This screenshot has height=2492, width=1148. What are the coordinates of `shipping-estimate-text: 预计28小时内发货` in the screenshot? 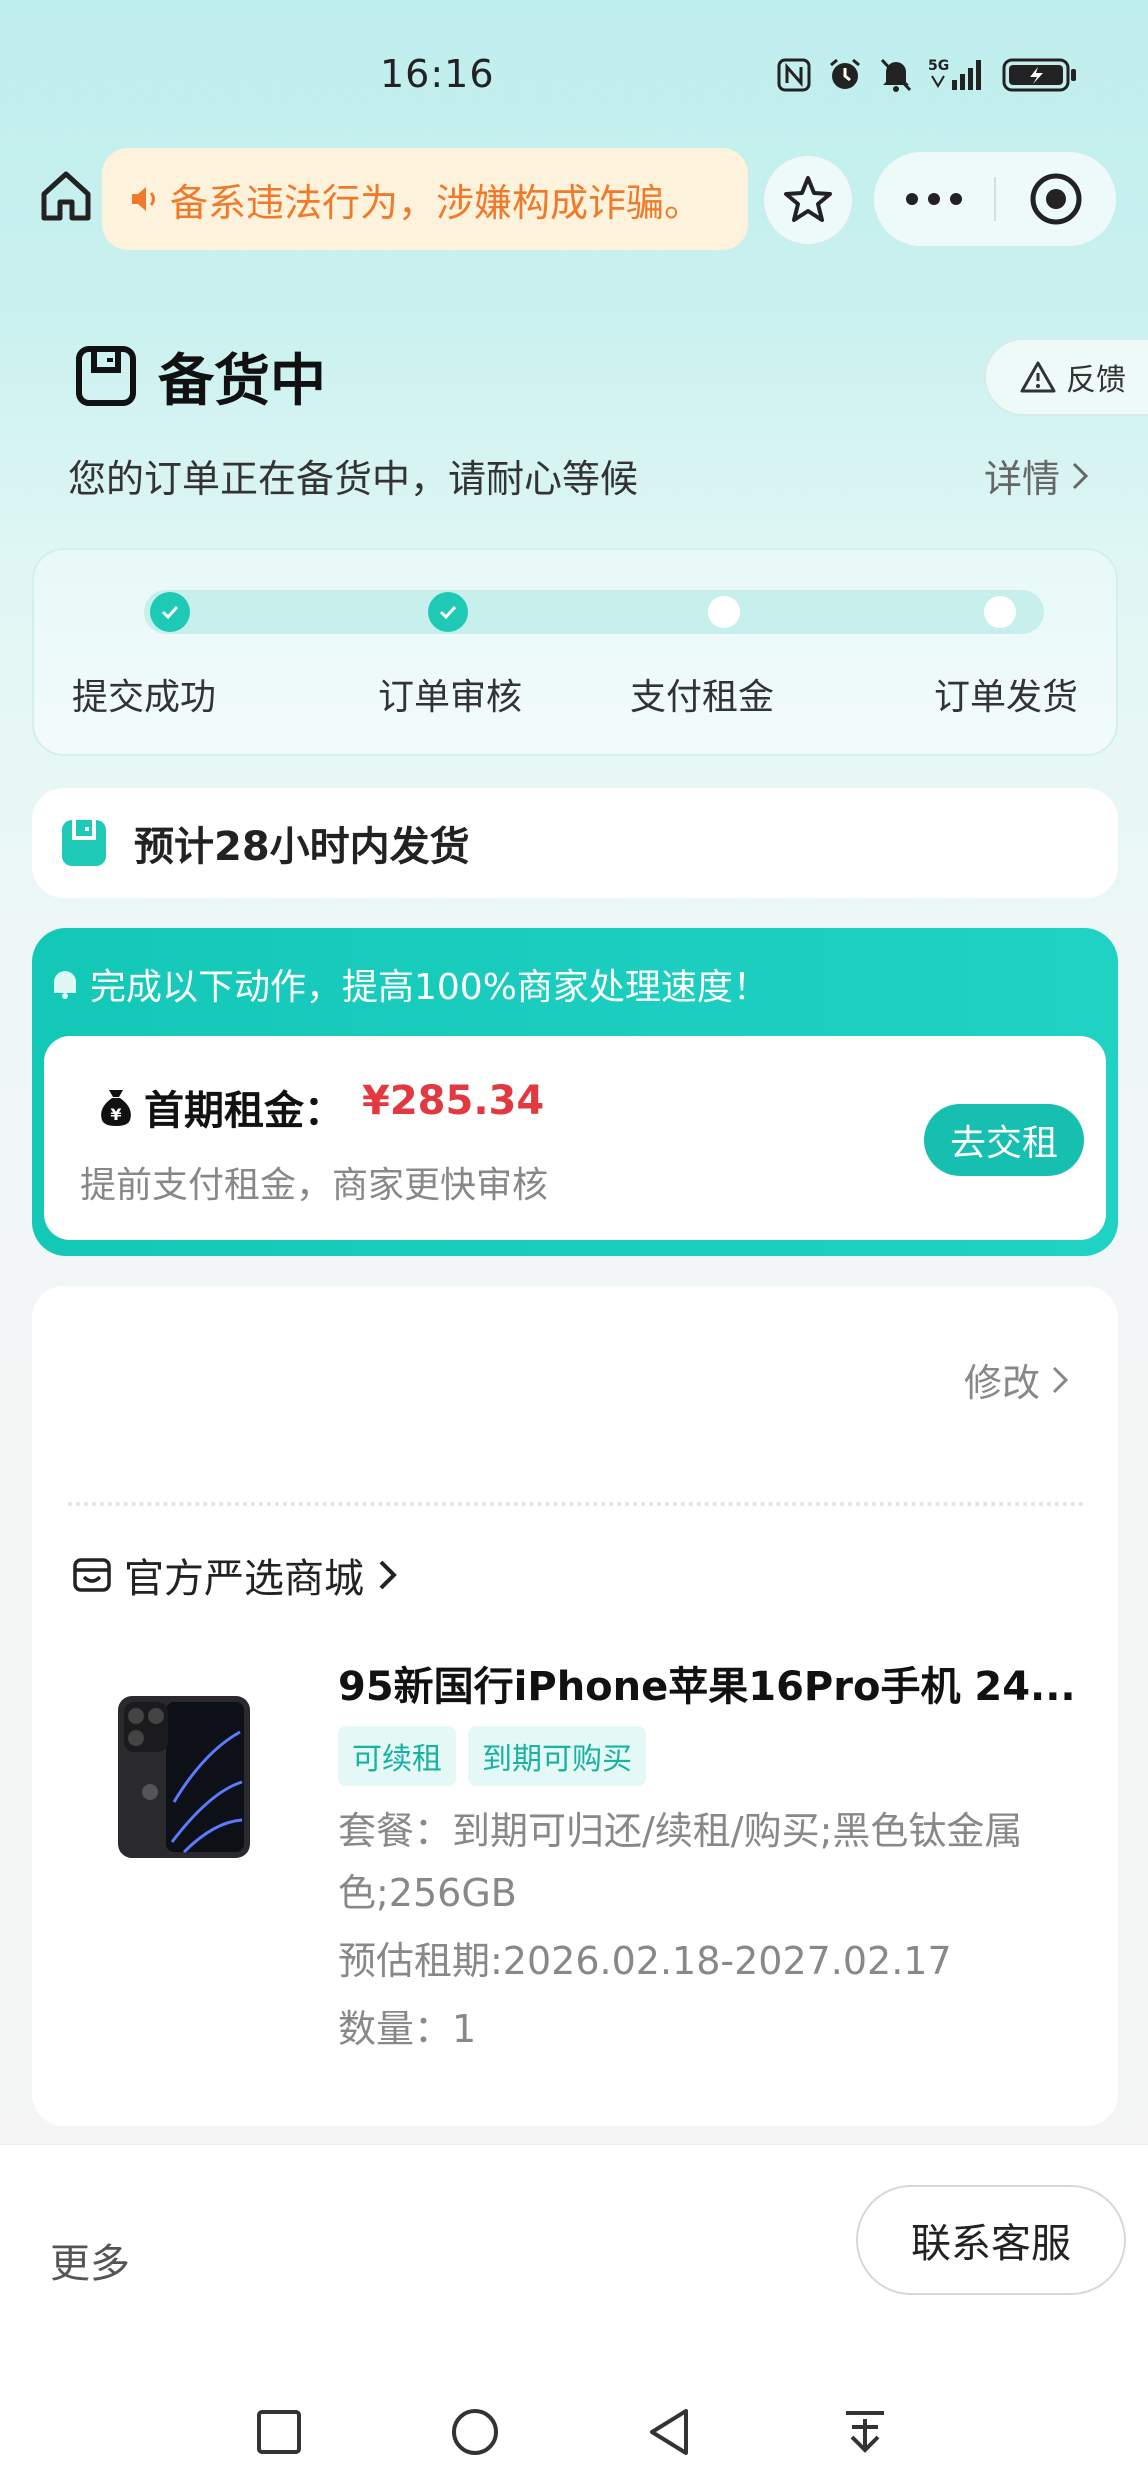 It's located at (302, 847).